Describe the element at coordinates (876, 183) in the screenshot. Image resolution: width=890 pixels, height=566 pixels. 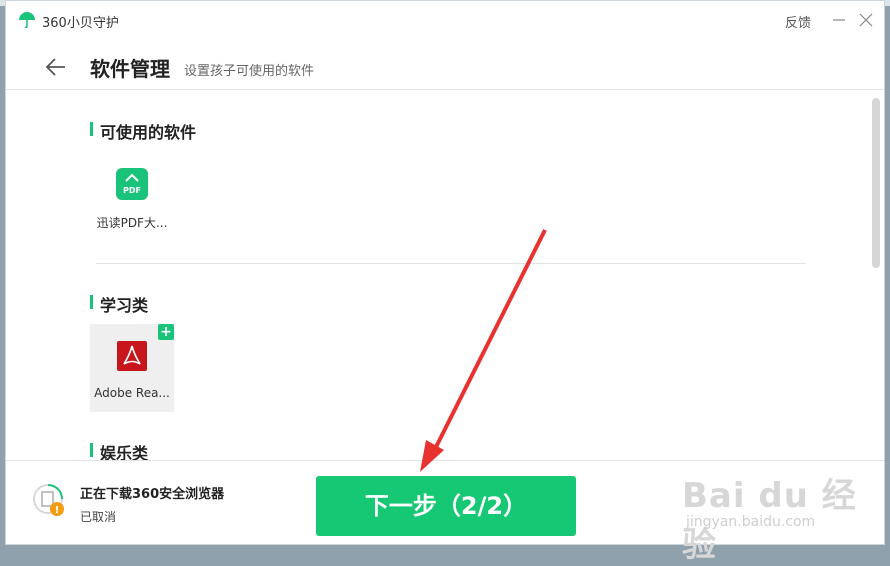
I see `scrollbar-thumb` at that location.